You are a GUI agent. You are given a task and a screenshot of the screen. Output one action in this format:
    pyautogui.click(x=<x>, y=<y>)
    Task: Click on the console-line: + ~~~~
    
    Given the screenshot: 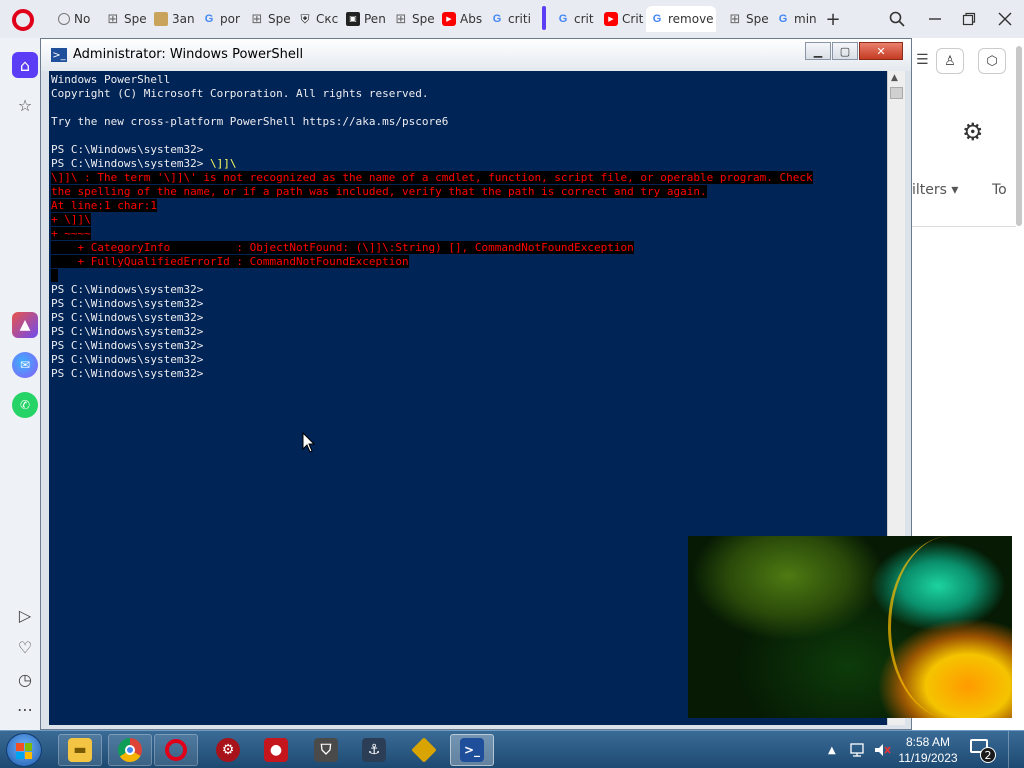 What is the action you would take?
    pyautogui.click(x=432, y=234)
    